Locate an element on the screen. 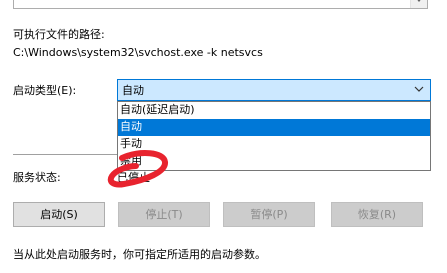 The height and width of the screenshot is (273, 447). description-scrollbar is located at coordinates (418, 4).